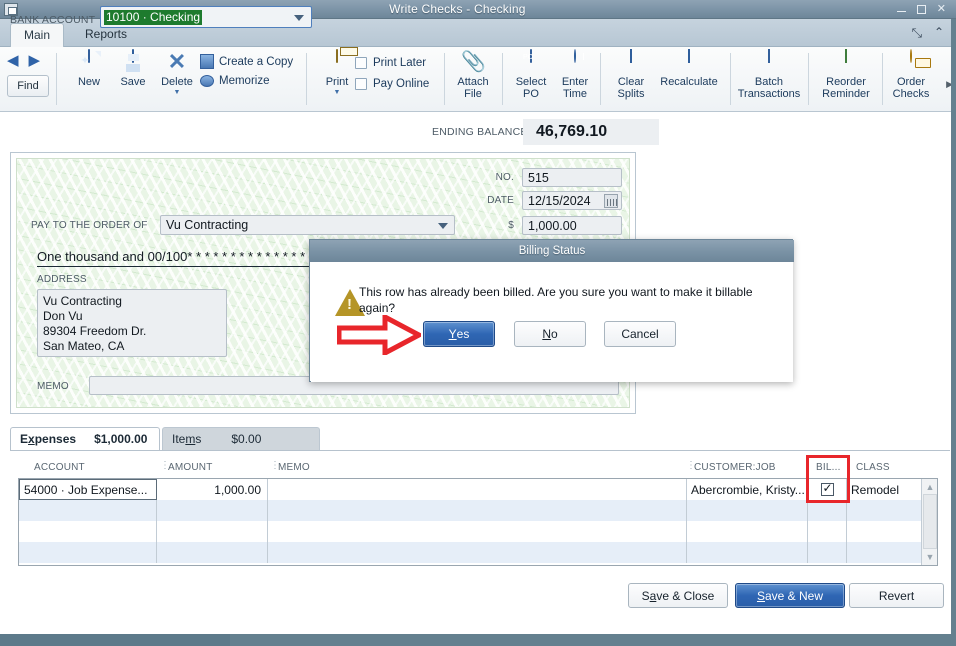 The image size is (956, 646). I want to click on cell-amount: 1,000.00, so click(212, 489).